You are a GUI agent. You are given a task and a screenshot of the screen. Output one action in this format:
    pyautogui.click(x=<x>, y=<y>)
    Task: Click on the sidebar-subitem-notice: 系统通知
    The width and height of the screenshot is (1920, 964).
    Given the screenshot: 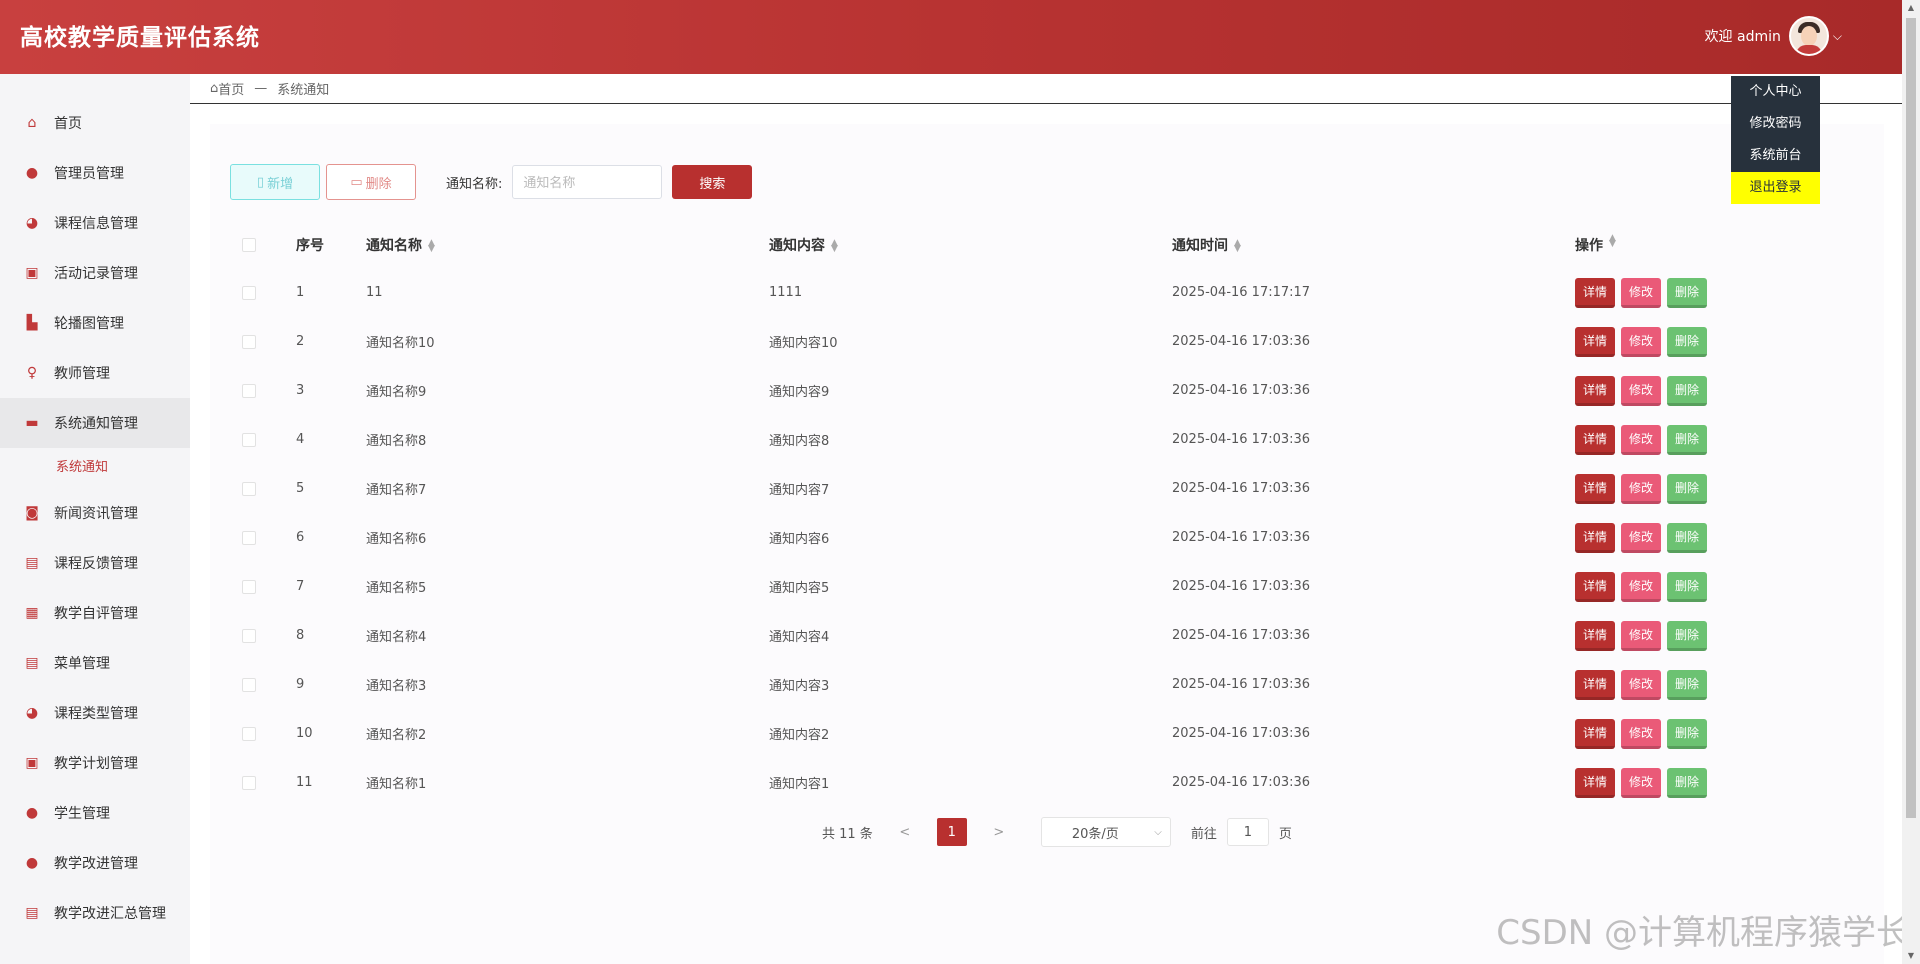 What is the action you would take?
    pyautogui.click(x=95, y=468)
    